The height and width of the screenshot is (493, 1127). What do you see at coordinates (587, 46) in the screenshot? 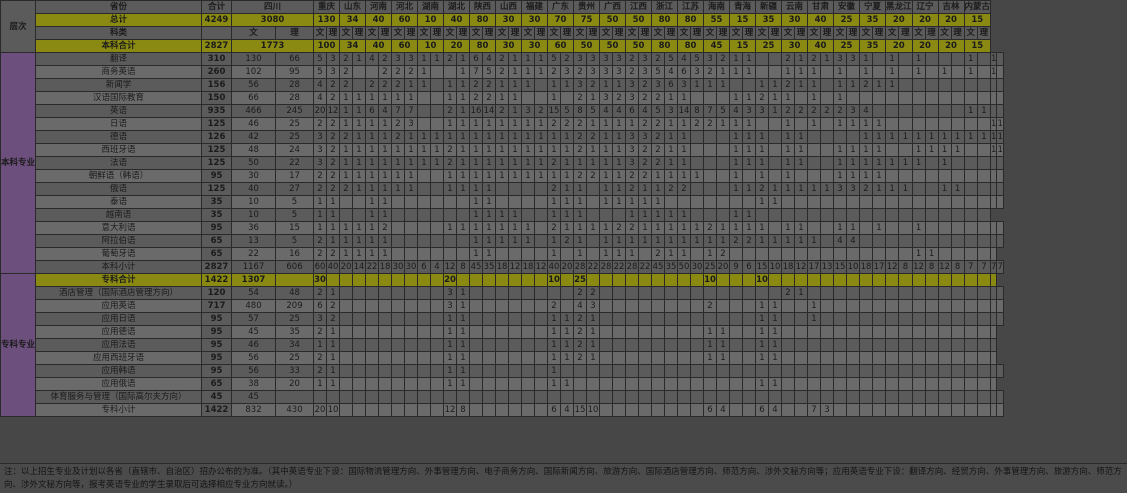
I see `benke-total-cell: 50` at bounding box center [587, 46].